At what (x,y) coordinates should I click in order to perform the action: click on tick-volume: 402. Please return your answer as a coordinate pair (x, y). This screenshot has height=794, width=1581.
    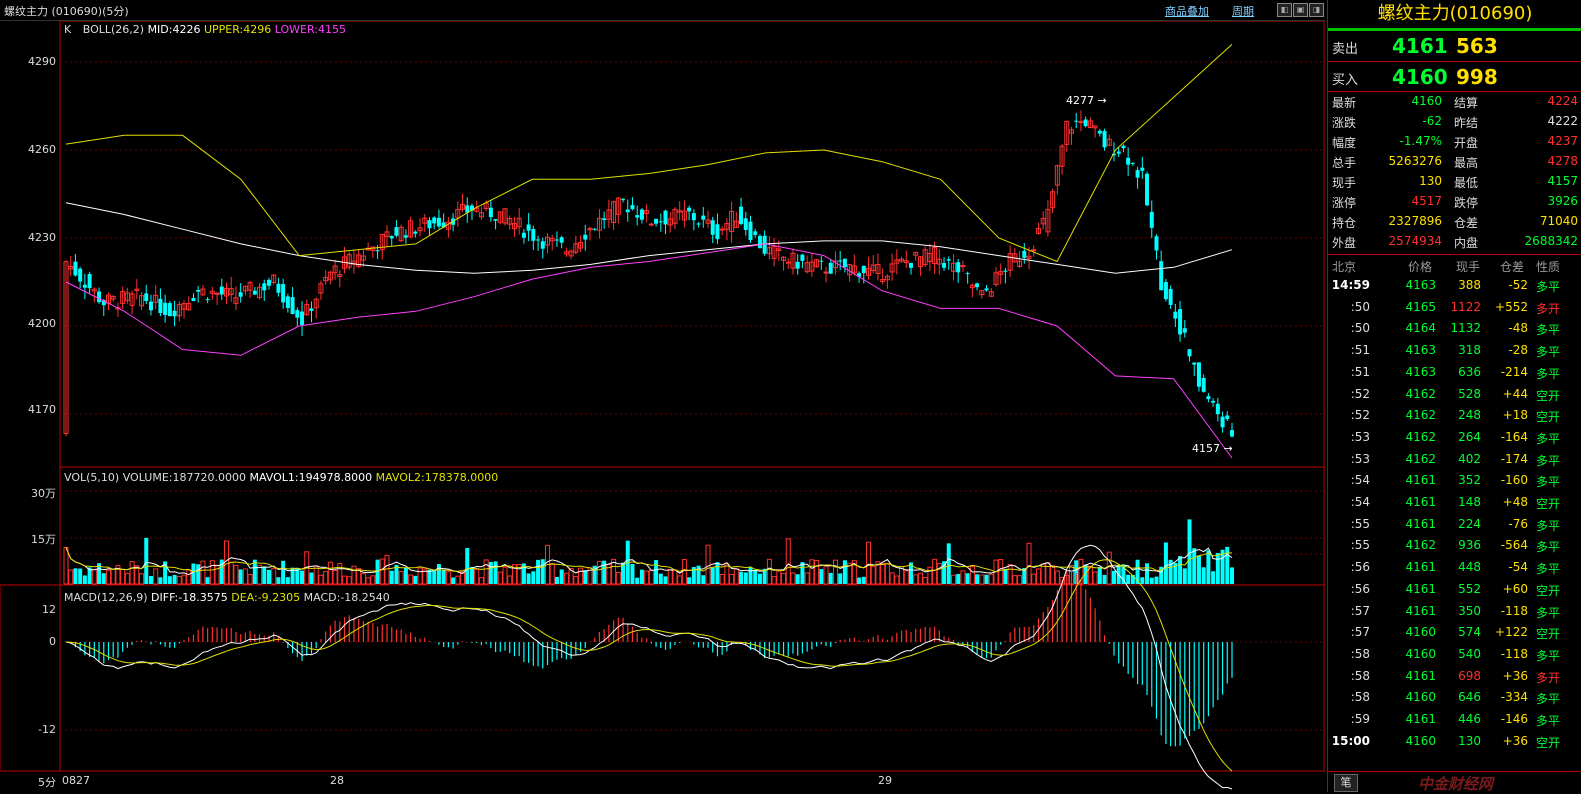
    Looking at the image, I should click on (1469, 458).